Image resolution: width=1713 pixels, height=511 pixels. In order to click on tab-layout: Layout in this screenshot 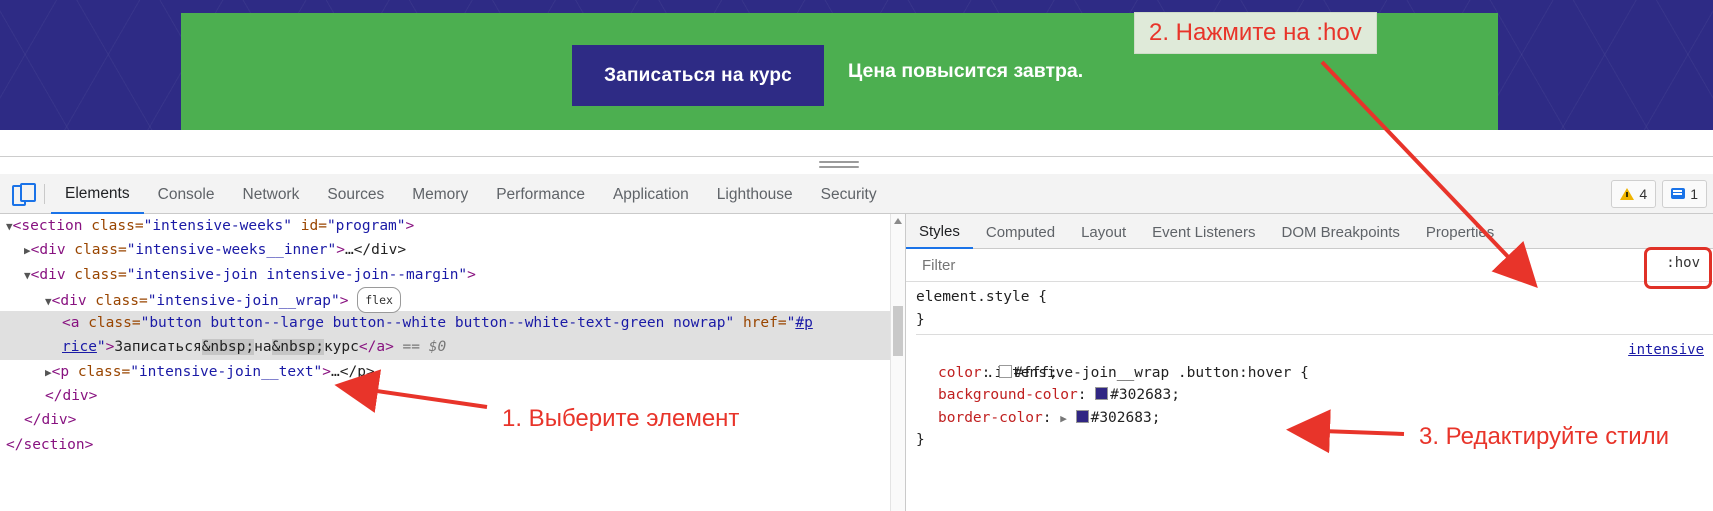, I will do `click(1103, 231)`.